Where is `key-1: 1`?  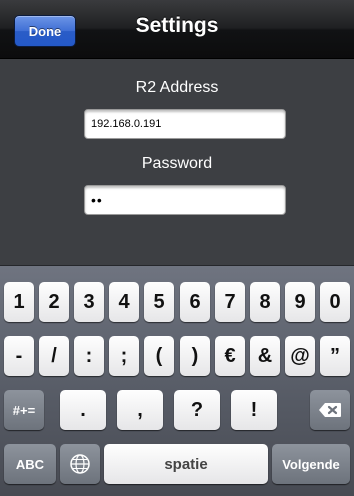 key-1: 1 is located at coordinates (19, 302).